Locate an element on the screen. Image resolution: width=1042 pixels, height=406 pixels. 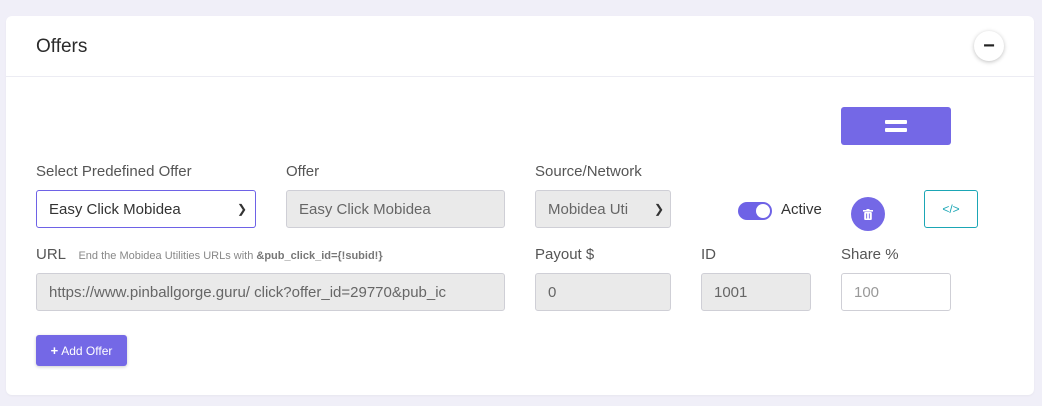
collapse-button: − is located at coordinates (989, 46).